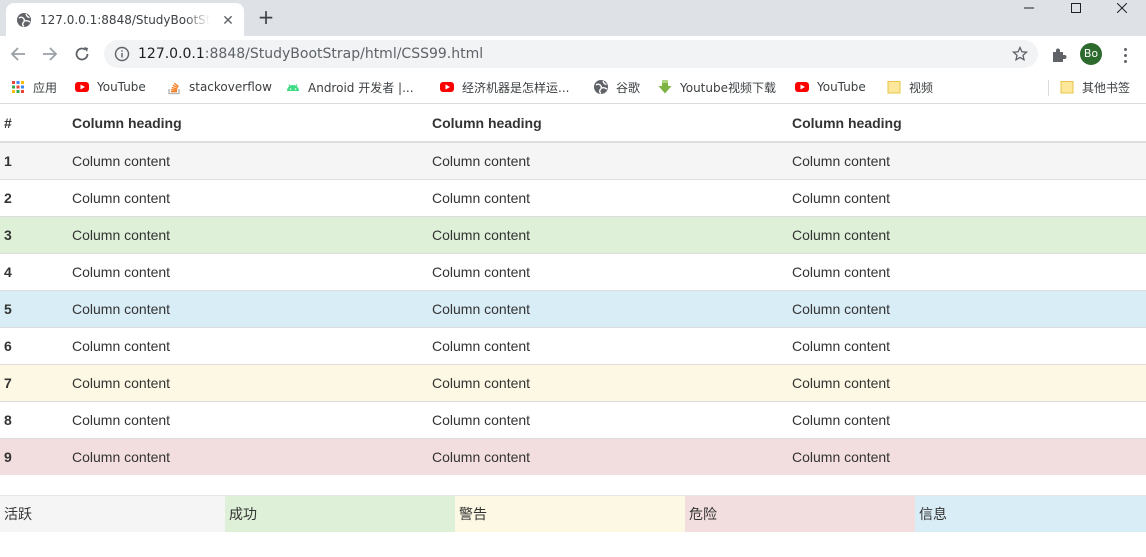 The image size is (1146, 557). What do you see at coordinates (800, 514) in the screenshot?
I see `state-cell-danger: 危险` at bounding box center [800, 514].